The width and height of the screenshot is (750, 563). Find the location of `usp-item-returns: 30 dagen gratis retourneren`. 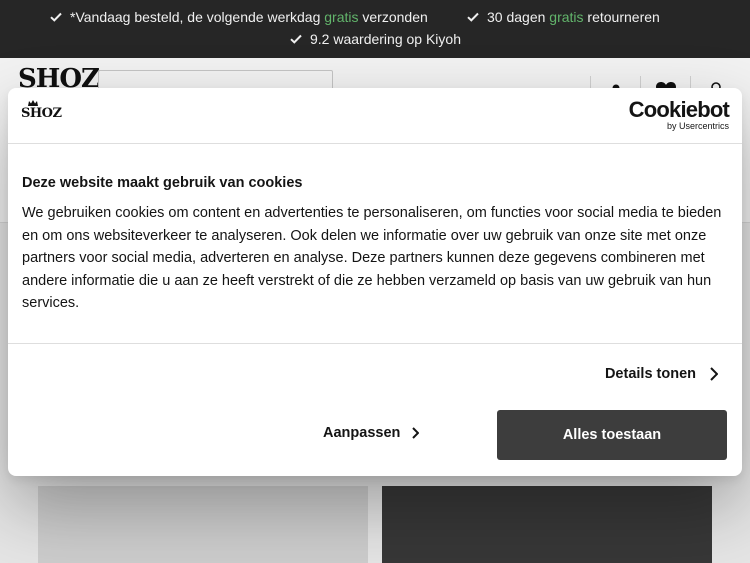

usp-item-returns: 30 dagen gratis retourneren is located at coordinates (563, 17).